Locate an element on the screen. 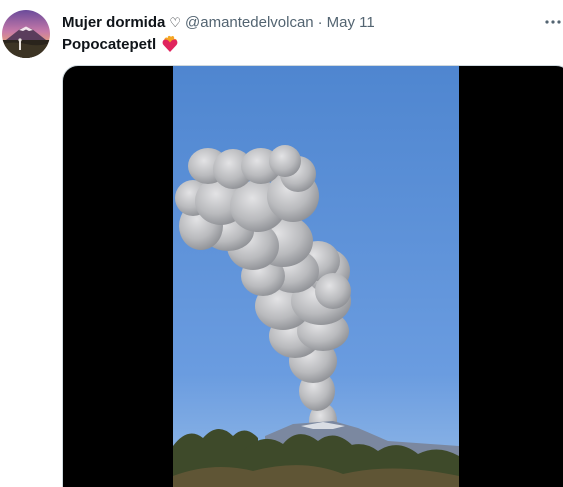 The image size is (563, 487). volcano-avatar-icon is located at coordinates (26, 34).